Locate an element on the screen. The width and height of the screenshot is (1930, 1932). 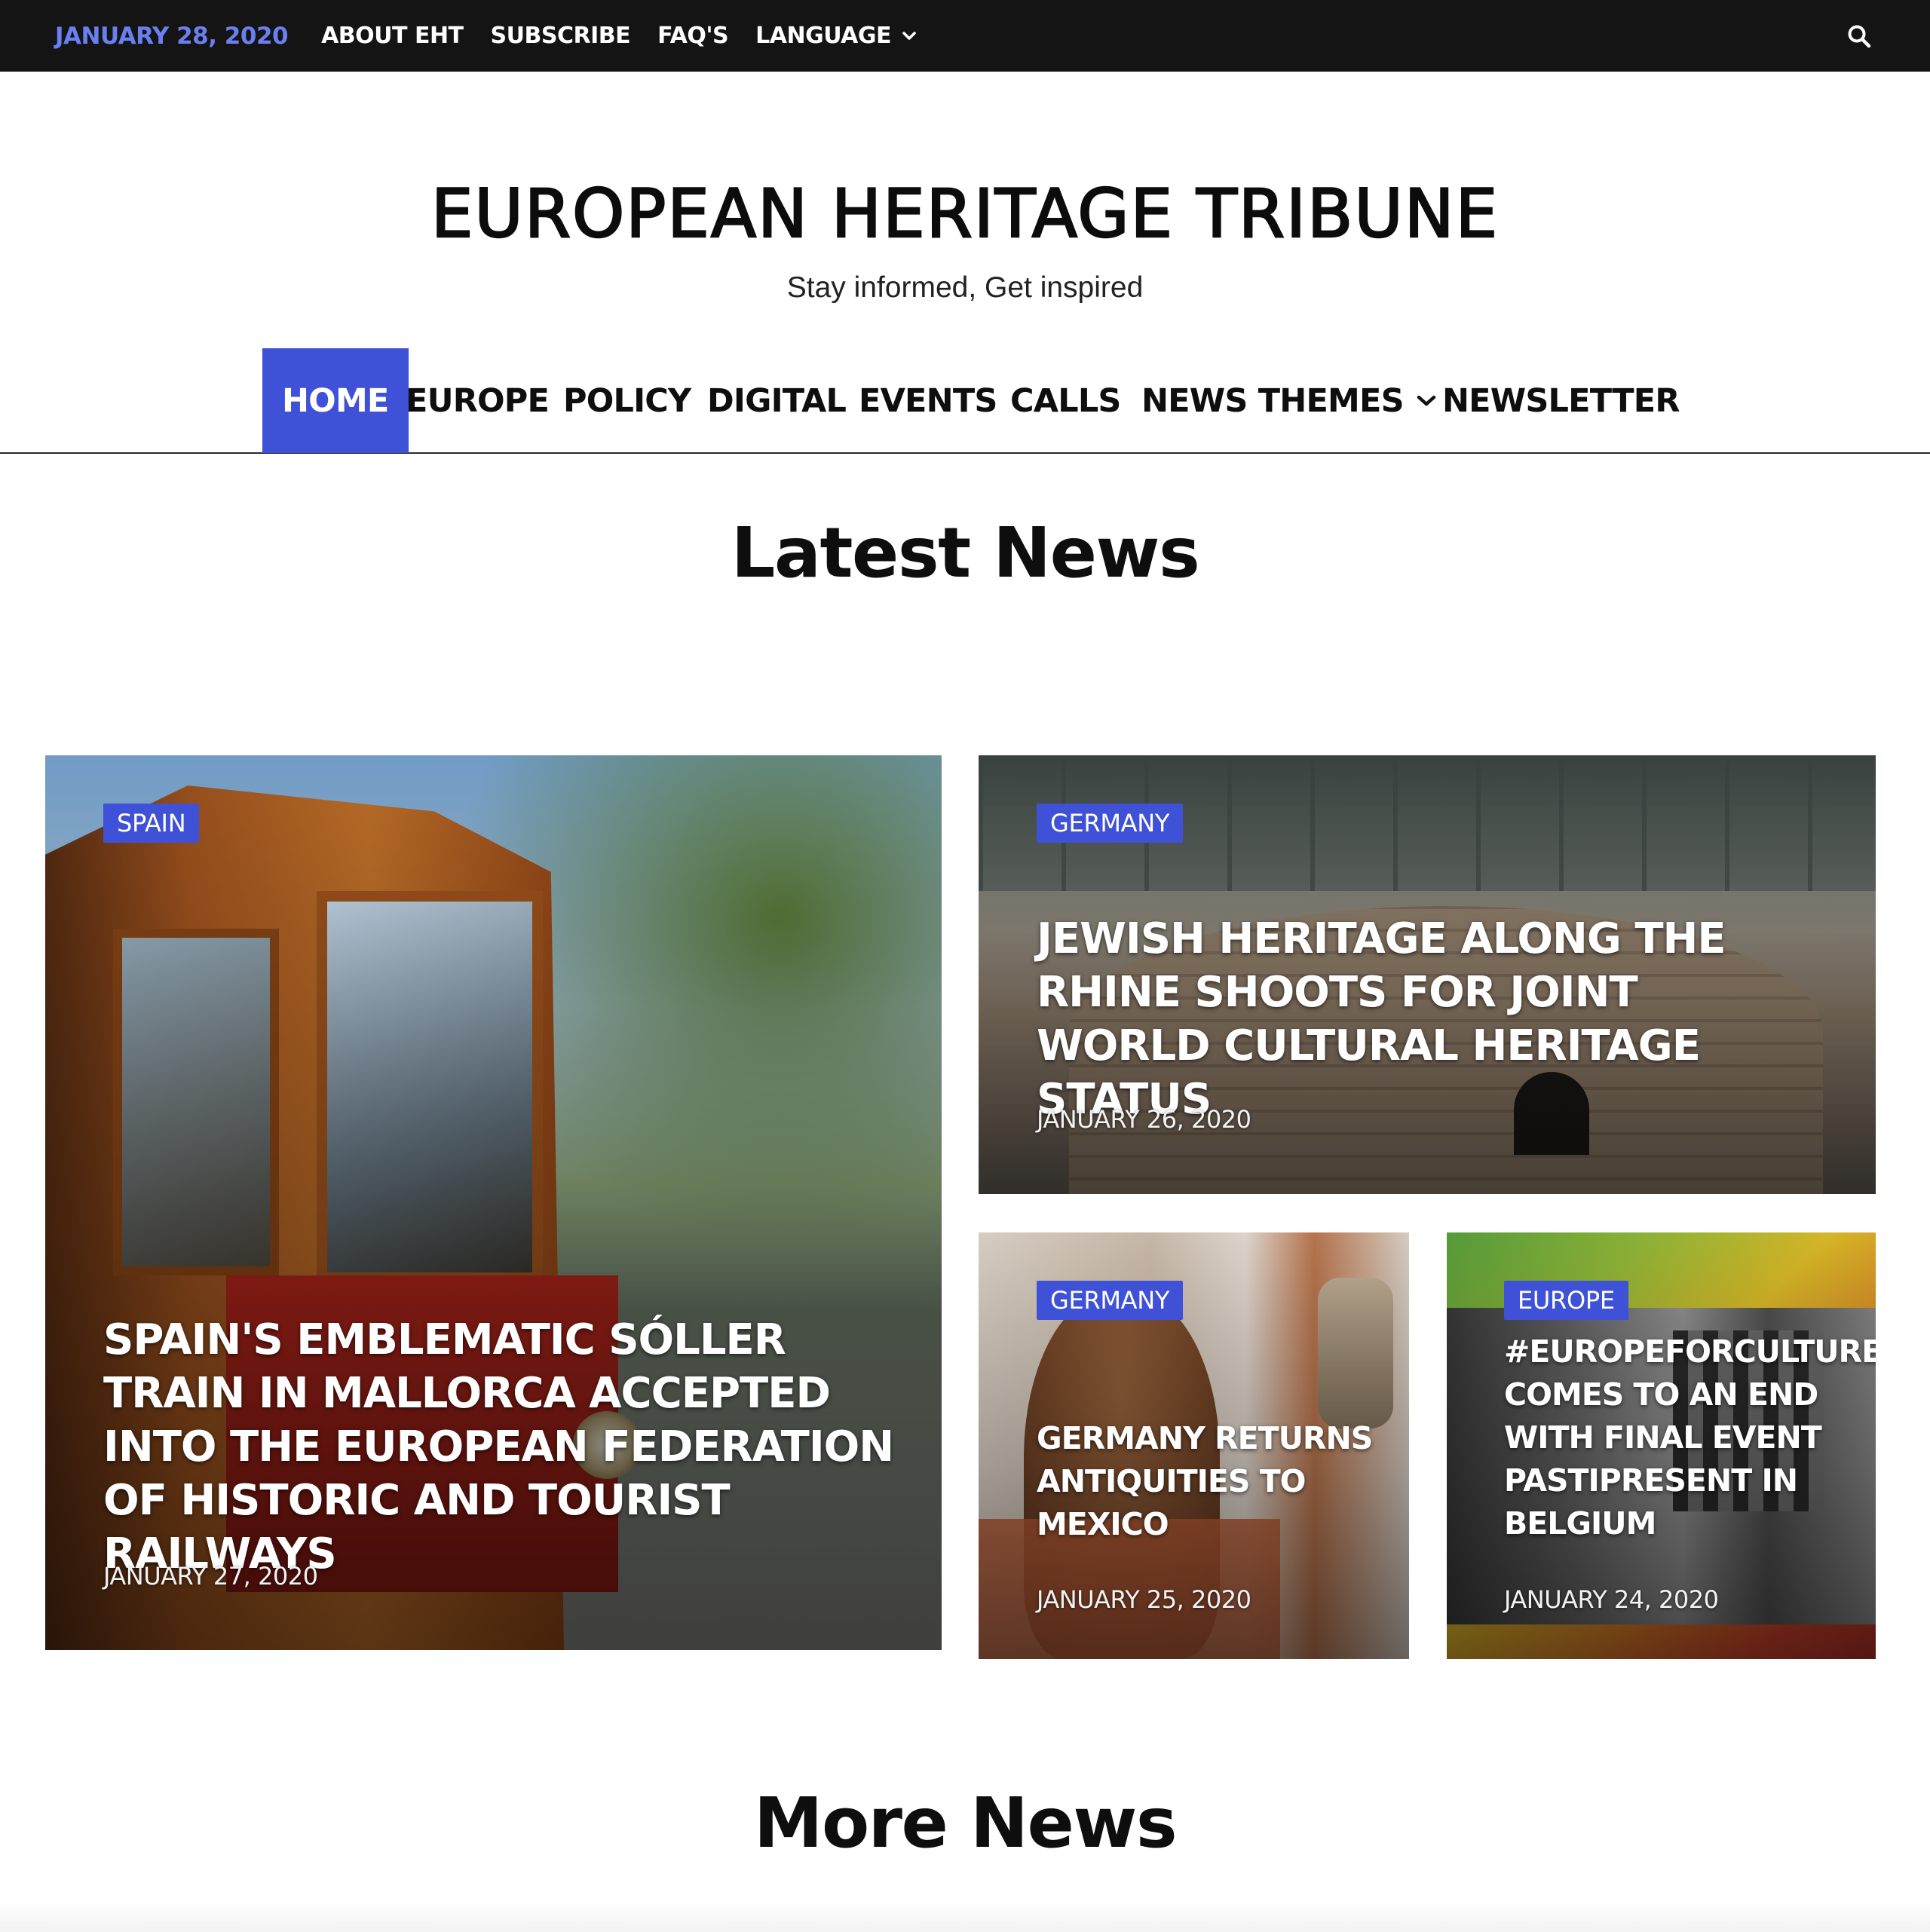
article-date: JANUARY 24, 2020 is located at coordinates (1611, 1599).